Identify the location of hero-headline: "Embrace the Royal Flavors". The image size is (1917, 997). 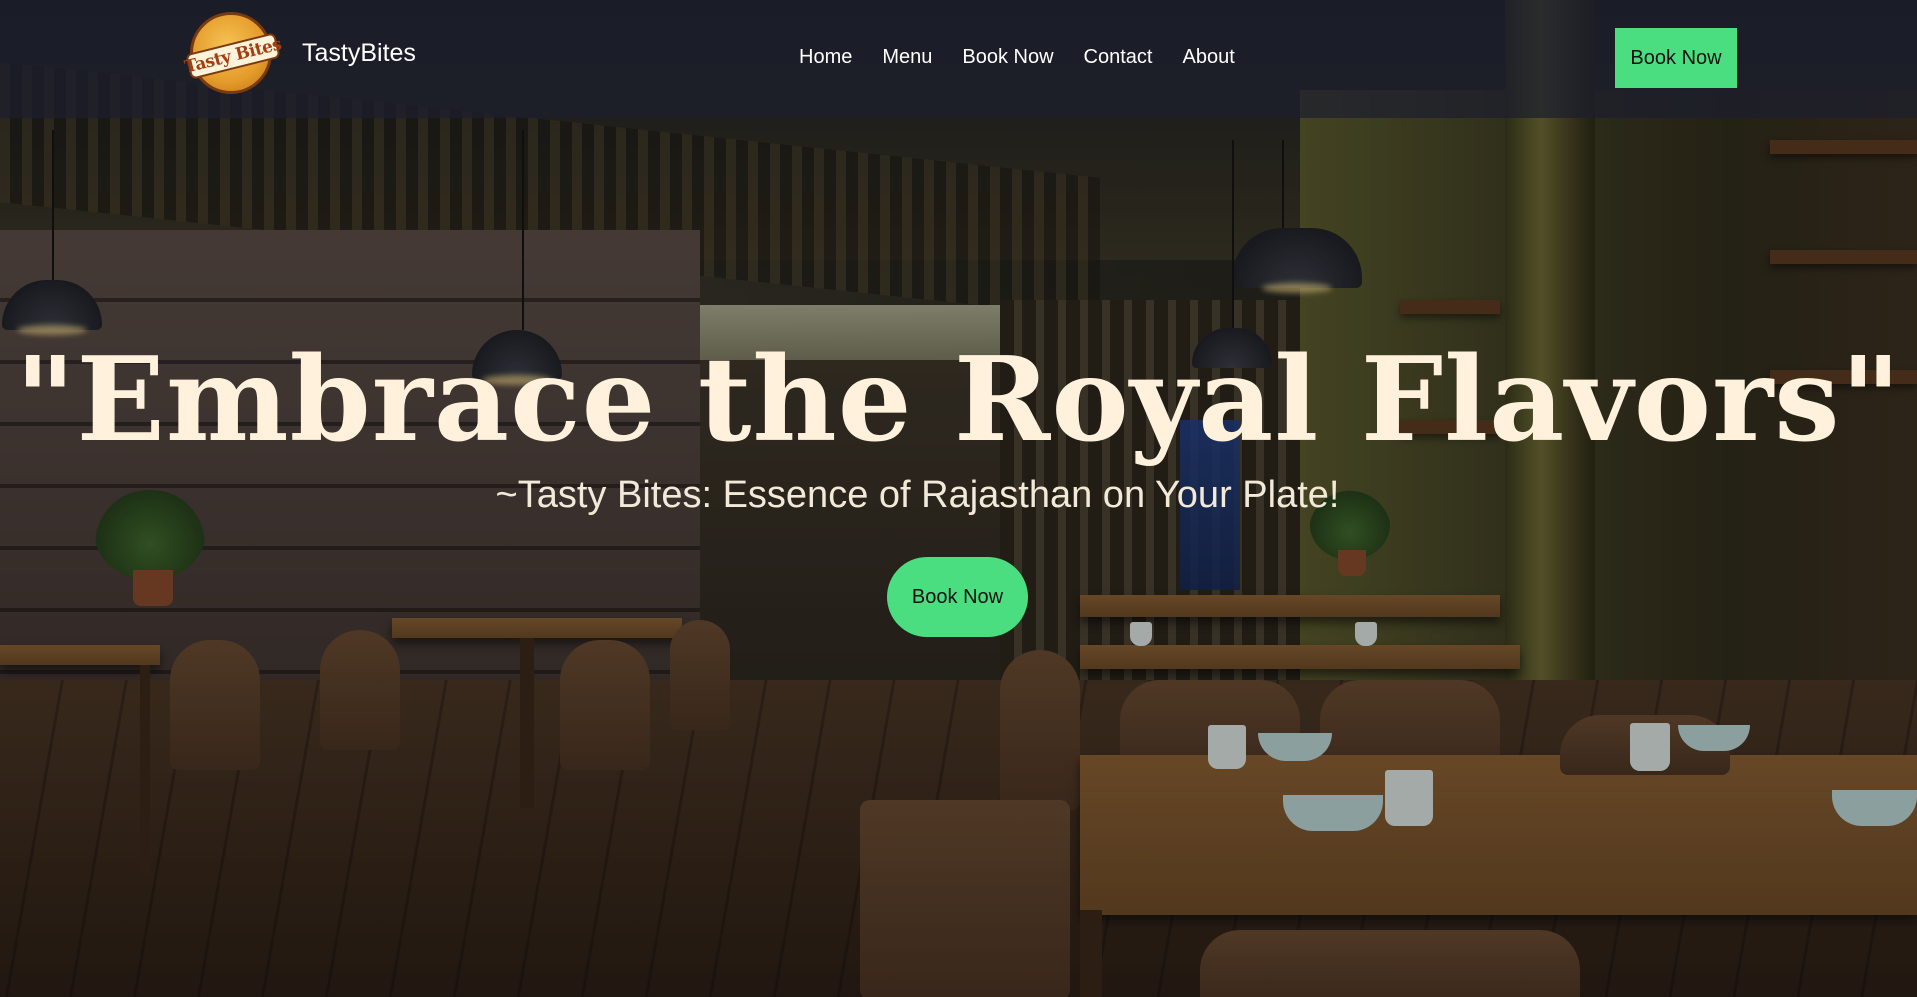
(958, 400).